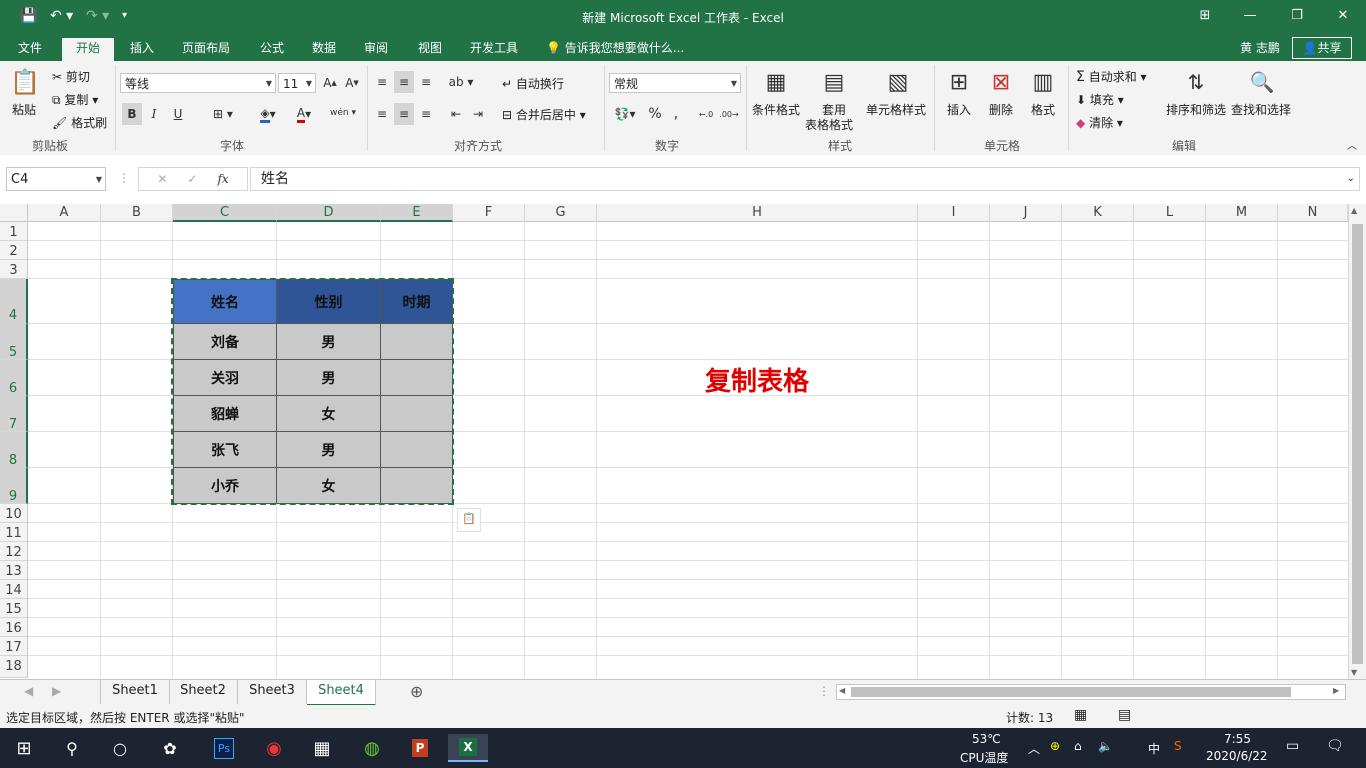  What do you see at coordinates (30, 49) in the screenshot?
I see `tab-file: 文件` at bounding box center [30, 49].